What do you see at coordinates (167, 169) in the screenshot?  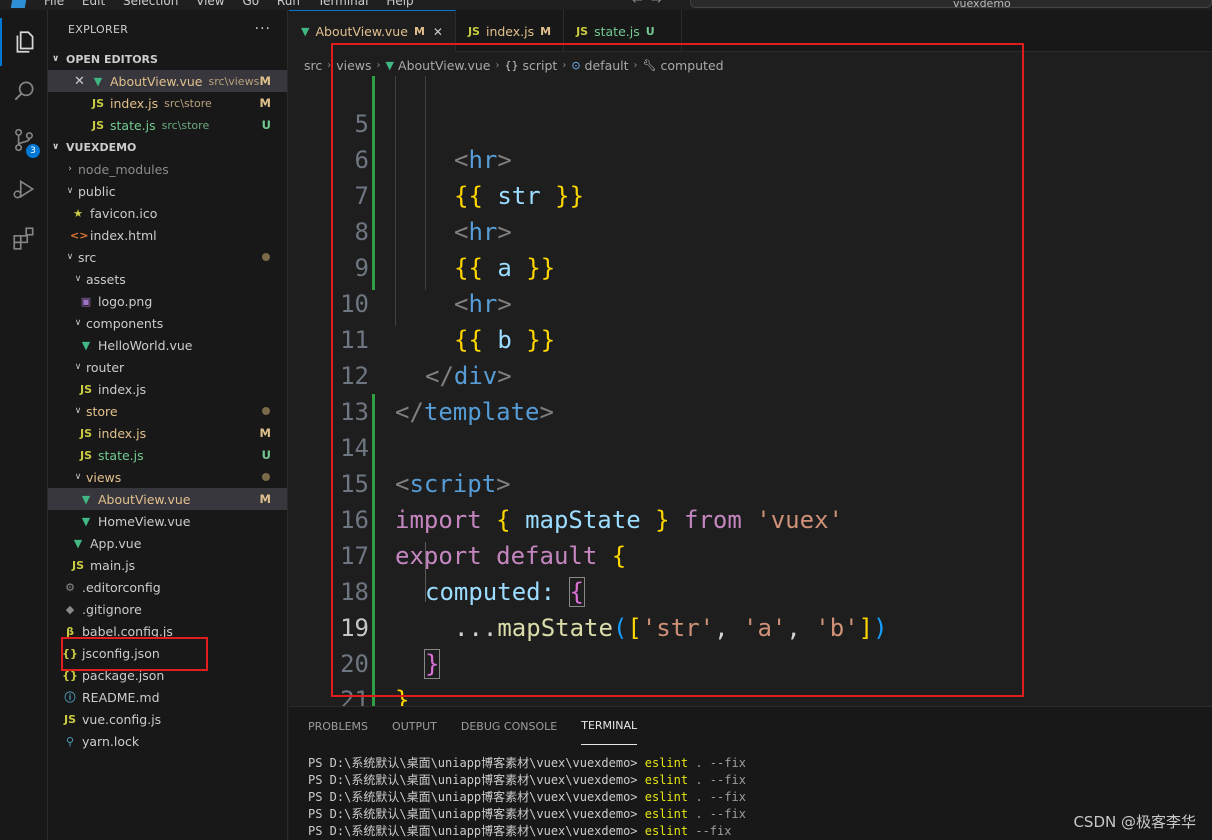 I see `tree-folder: › node_modules` at bounding box center [167, 169].